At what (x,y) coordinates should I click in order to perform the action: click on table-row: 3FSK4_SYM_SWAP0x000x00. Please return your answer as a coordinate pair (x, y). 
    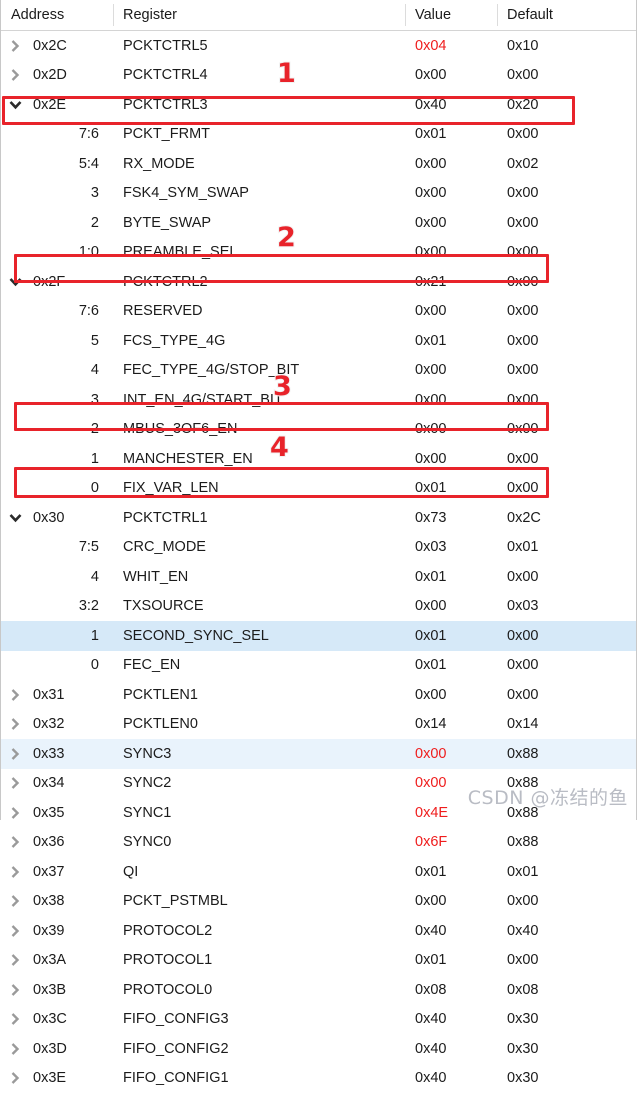
    Looking at the image, I should click on (318, 194).